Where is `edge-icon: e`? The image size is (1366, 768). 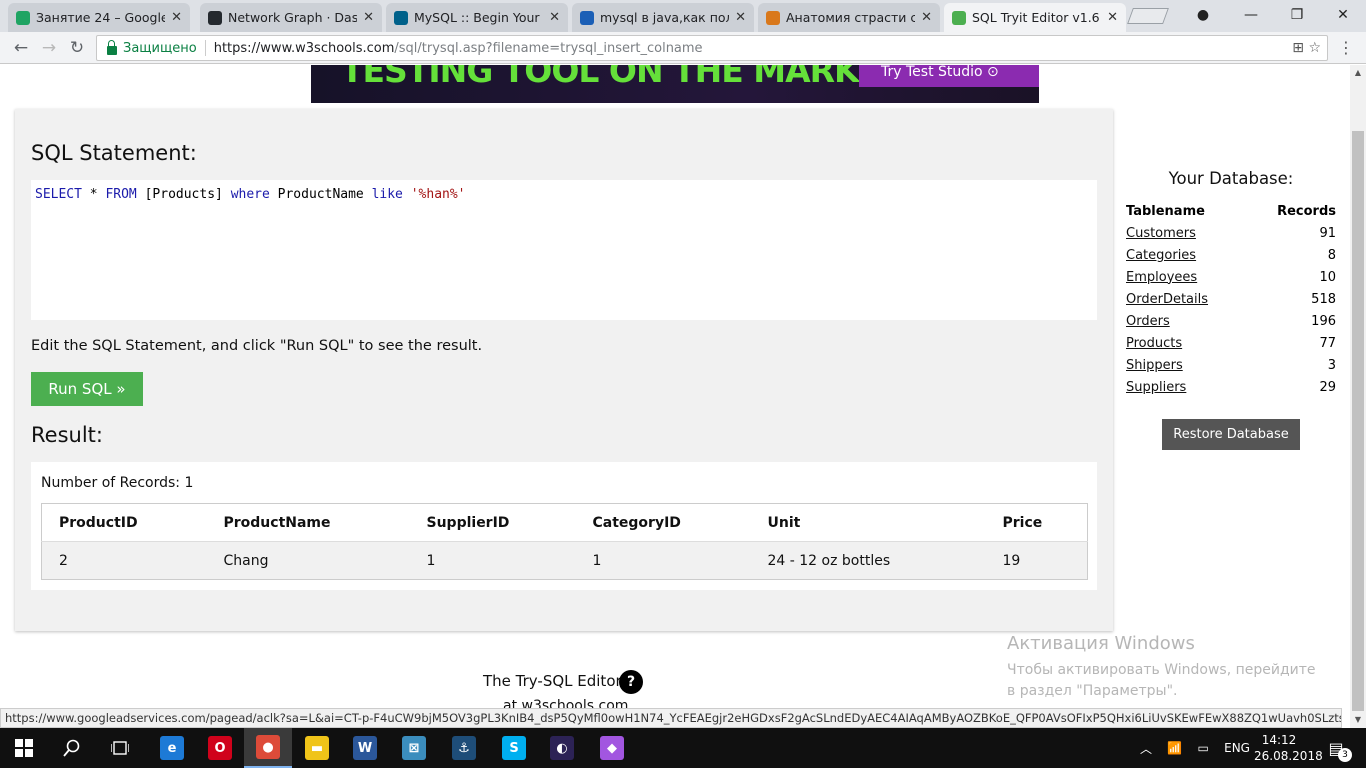 edge-icon: e is located at coordinates (172, 748).